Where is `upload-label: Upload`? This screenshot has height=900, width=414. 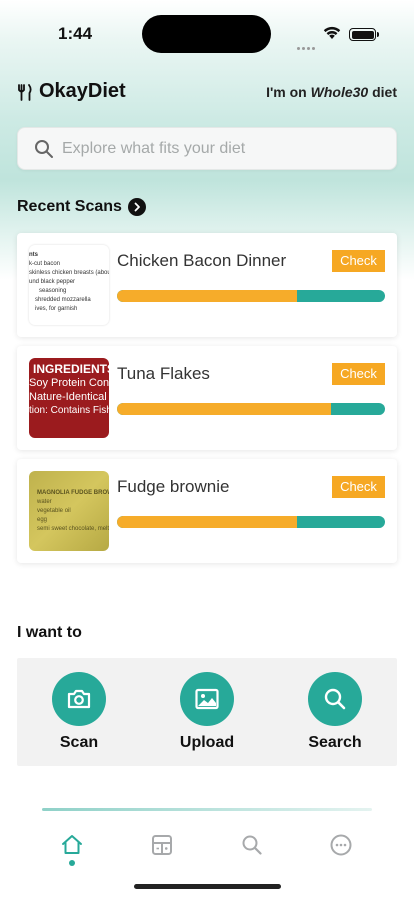
upload-label: Upload is located at coordinates (207, 742).